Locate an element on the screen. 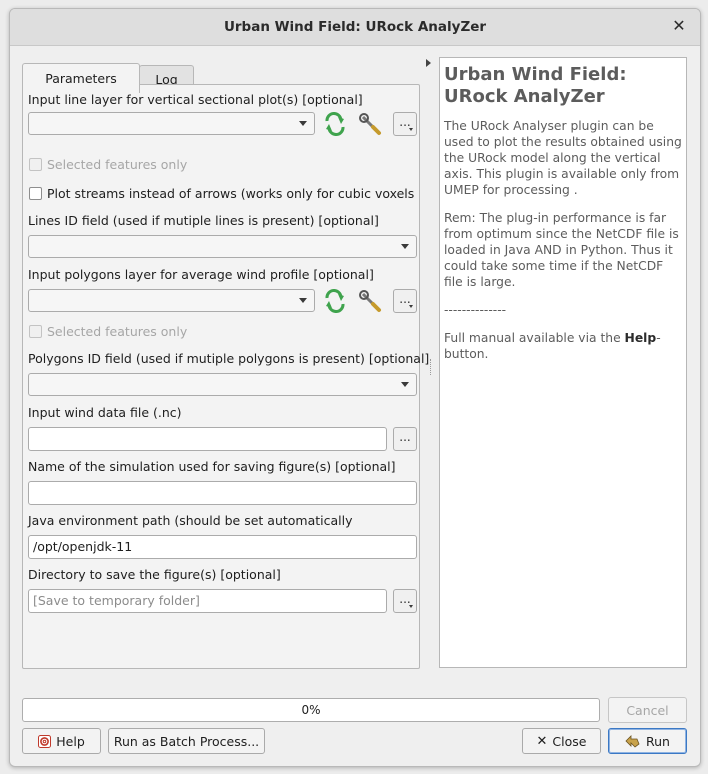 The image size is (708, 774). close-button-label: Close is located at coordinates (569, 741).